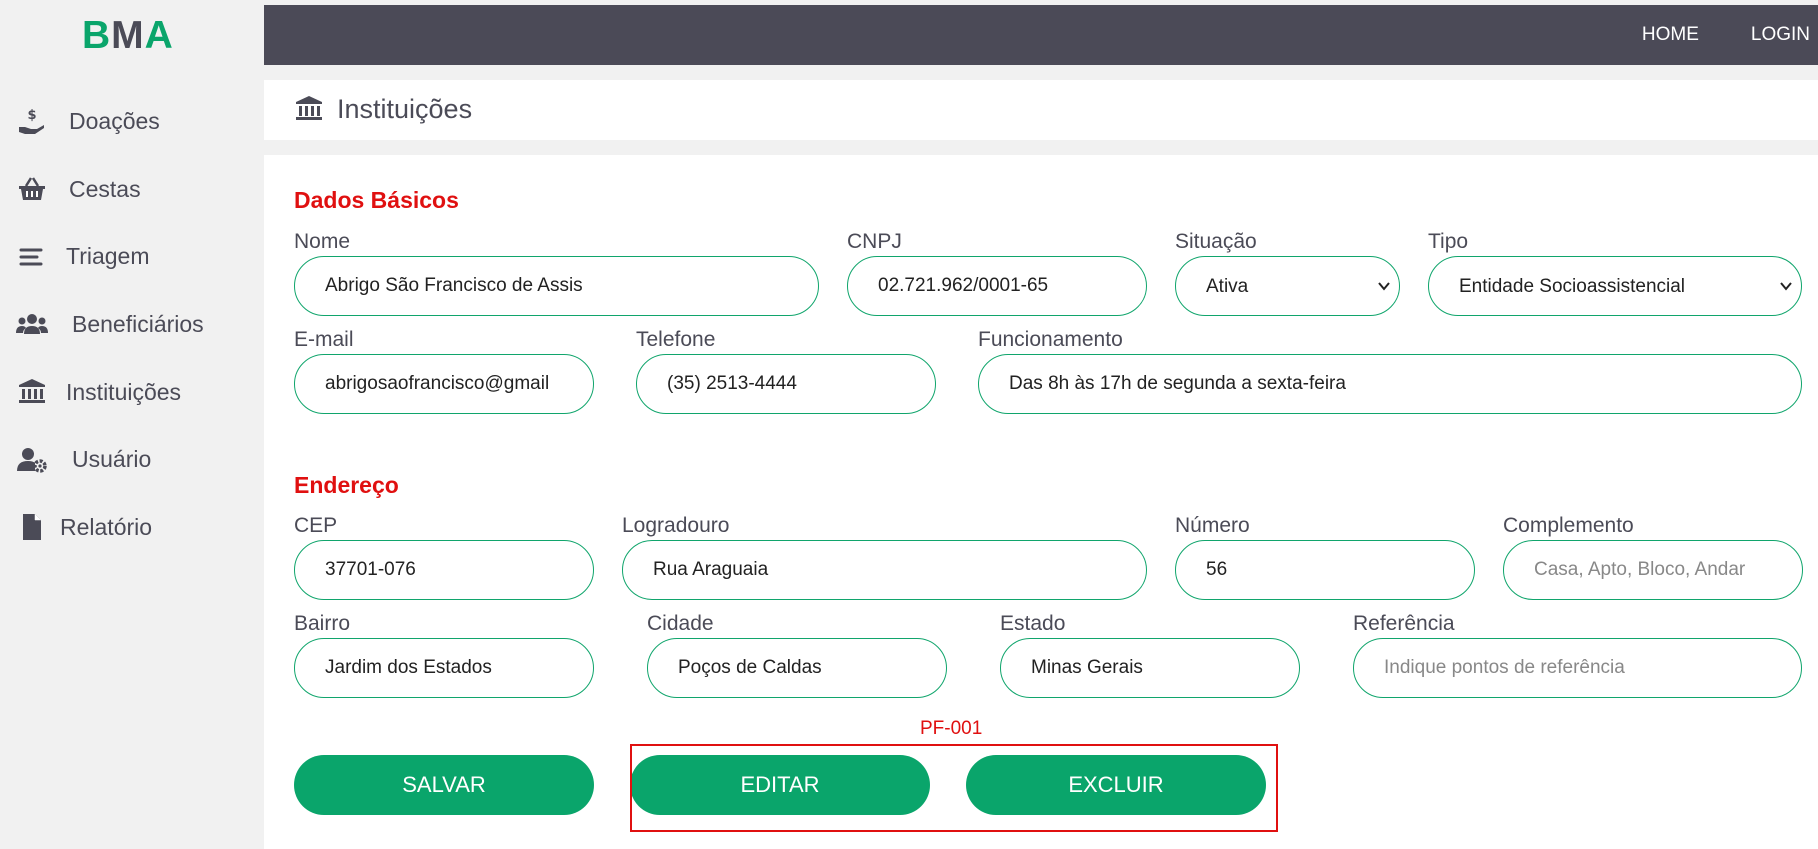 Image resolution: width=1818 pixels, height=849 pixels. Describe the element at coordinates (1390, 384) in the screenshot. I see `funcionamento-input` at that location.